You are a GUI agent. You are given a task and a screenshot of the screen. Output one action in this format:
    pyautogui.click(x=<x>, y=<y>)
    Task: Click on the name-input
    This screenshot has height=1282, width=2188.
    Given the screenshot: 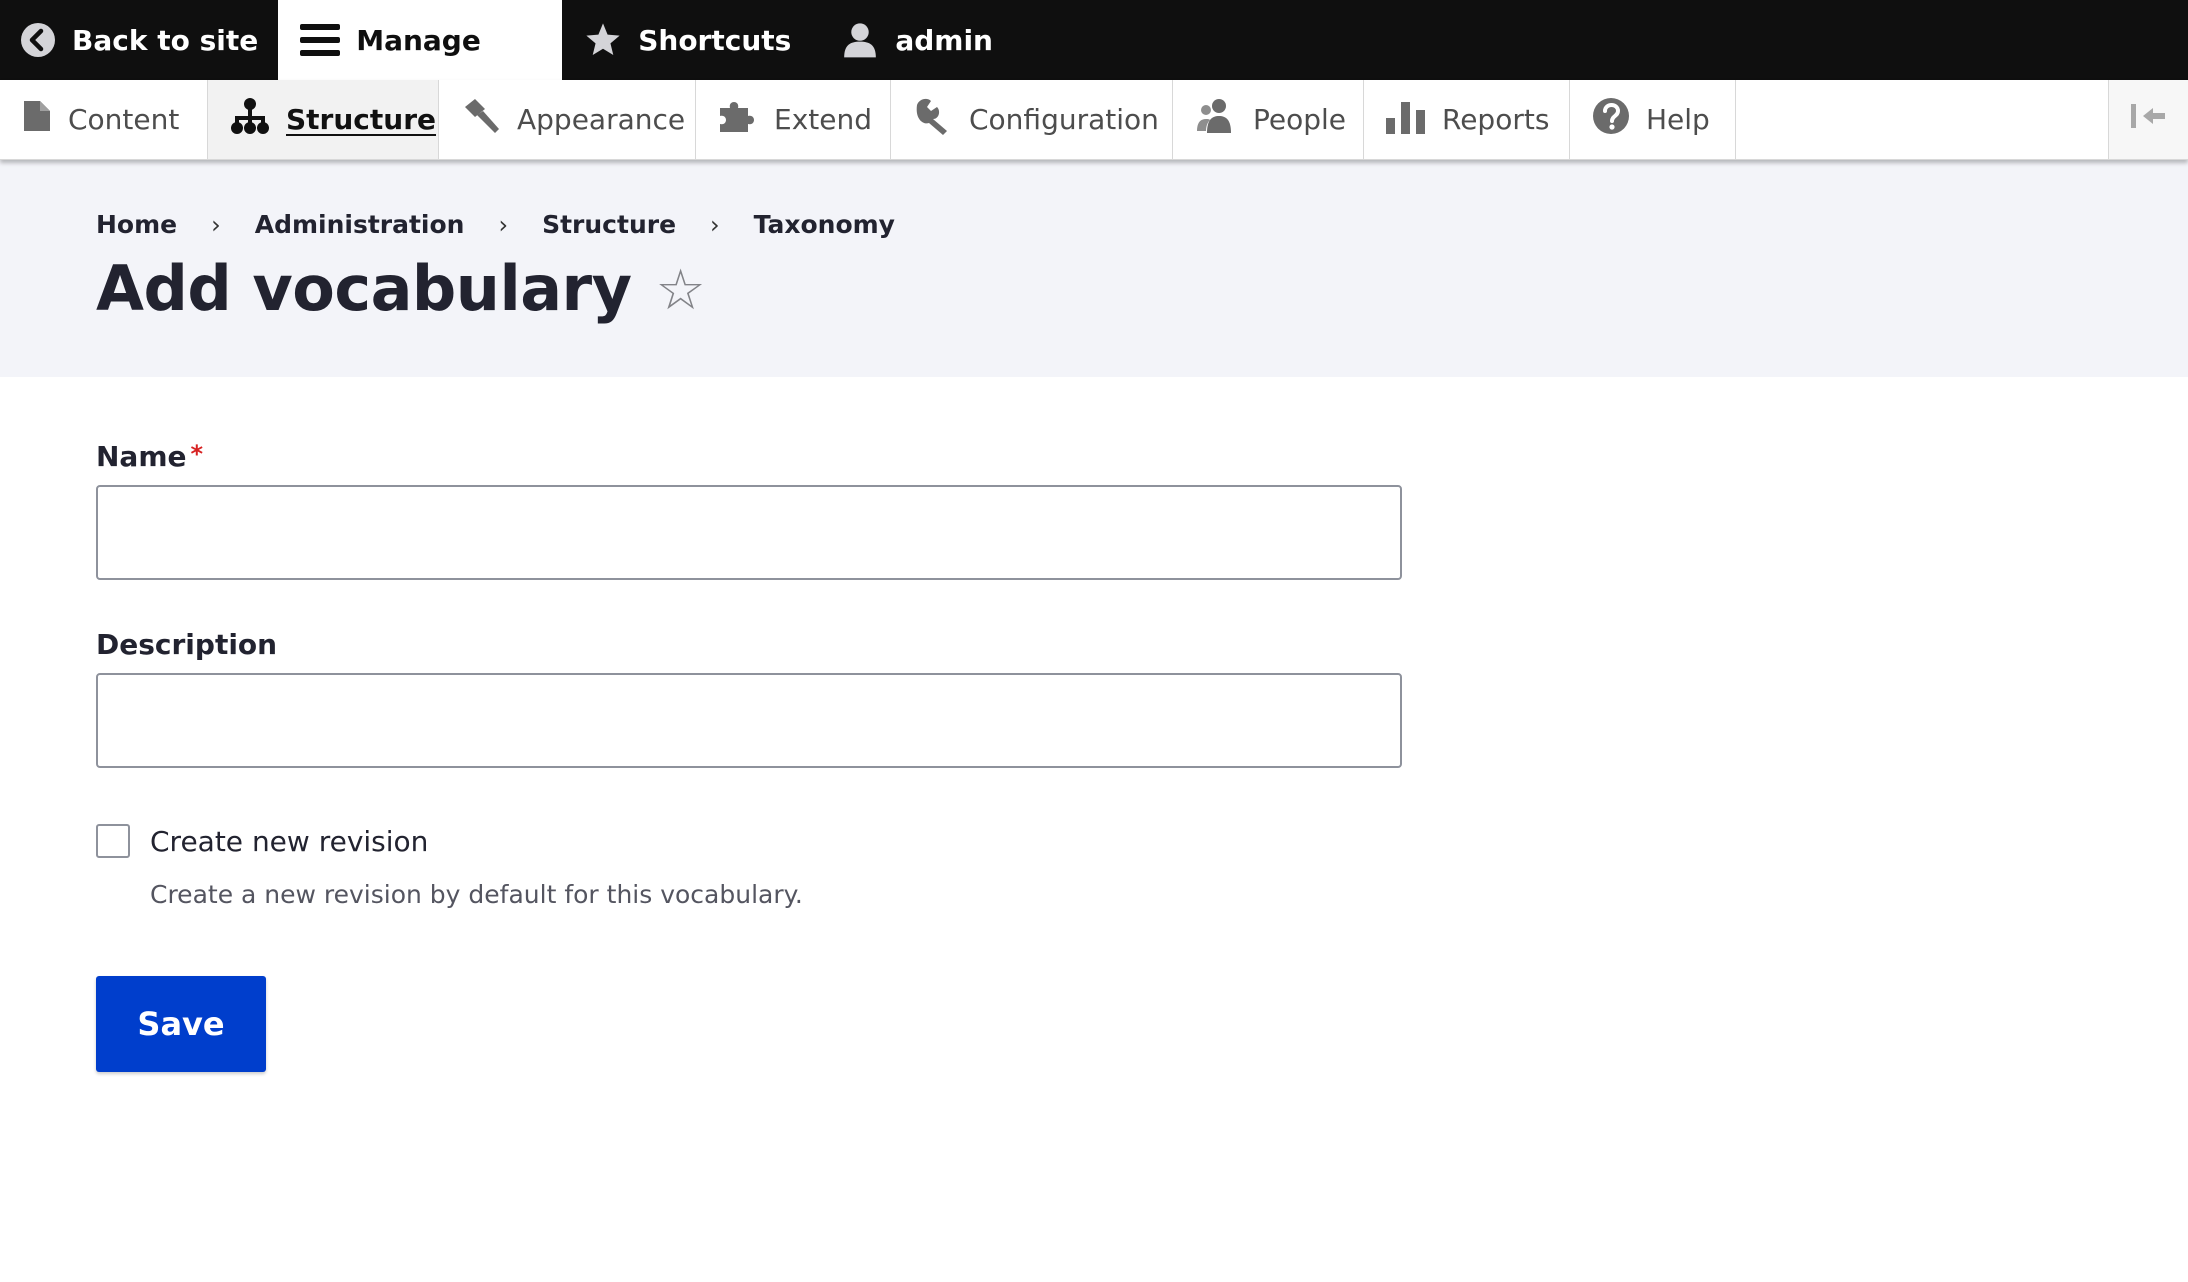 What is the action you would take?
    pyautogui.click(x=749, y=532)
    